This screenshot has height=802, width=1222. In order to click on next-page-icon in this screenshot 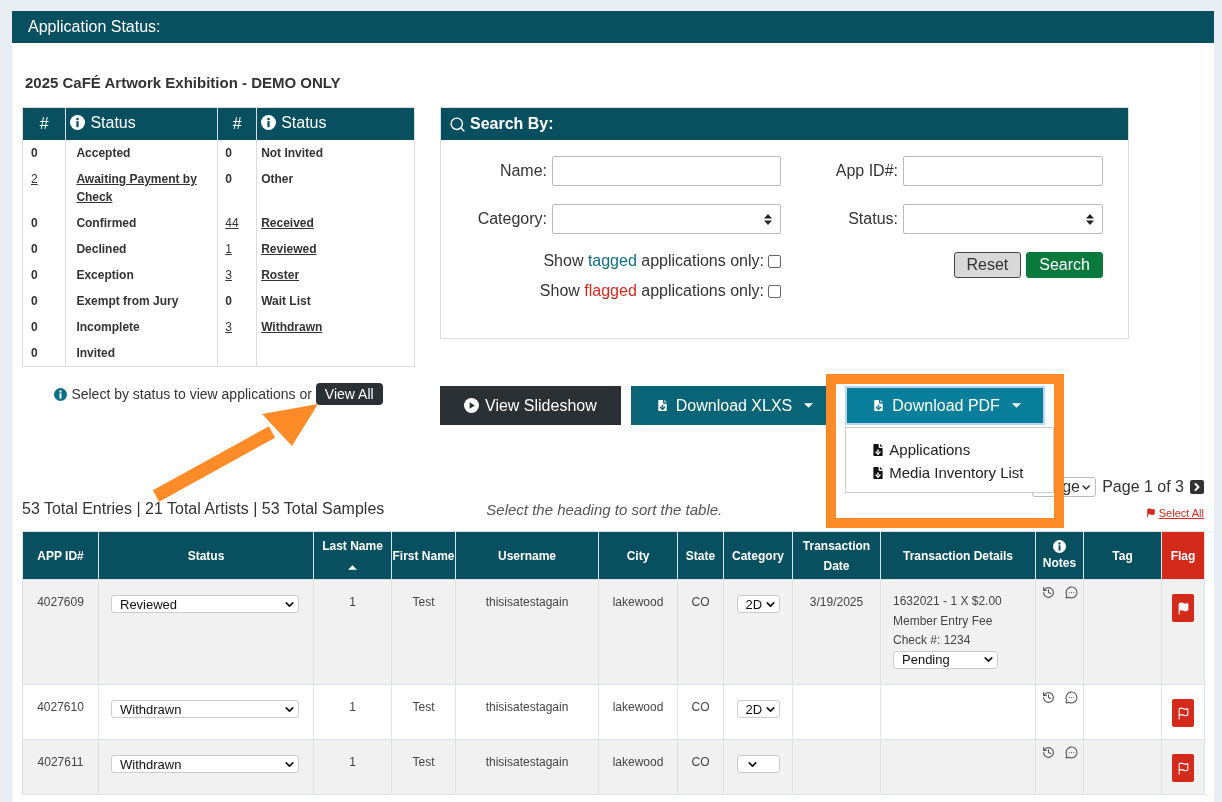, I will do `click(1197, 487)`.